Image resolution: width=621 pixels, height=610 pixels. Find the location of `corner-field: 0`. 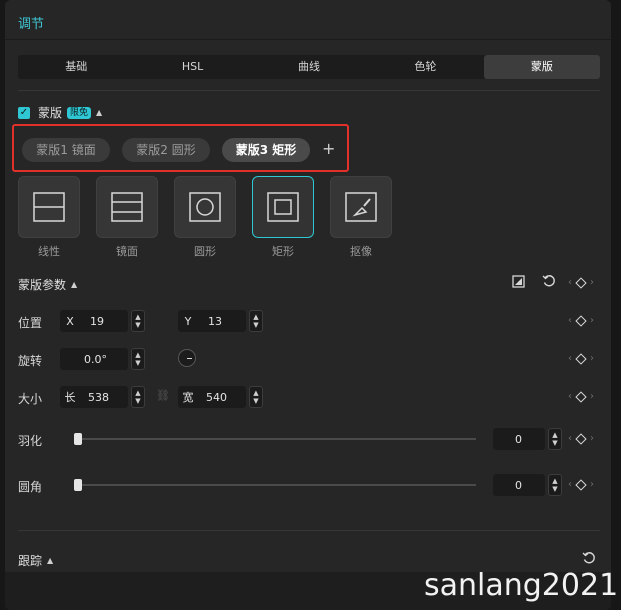

corner-field: 0 is located at coordinates (519, 485).